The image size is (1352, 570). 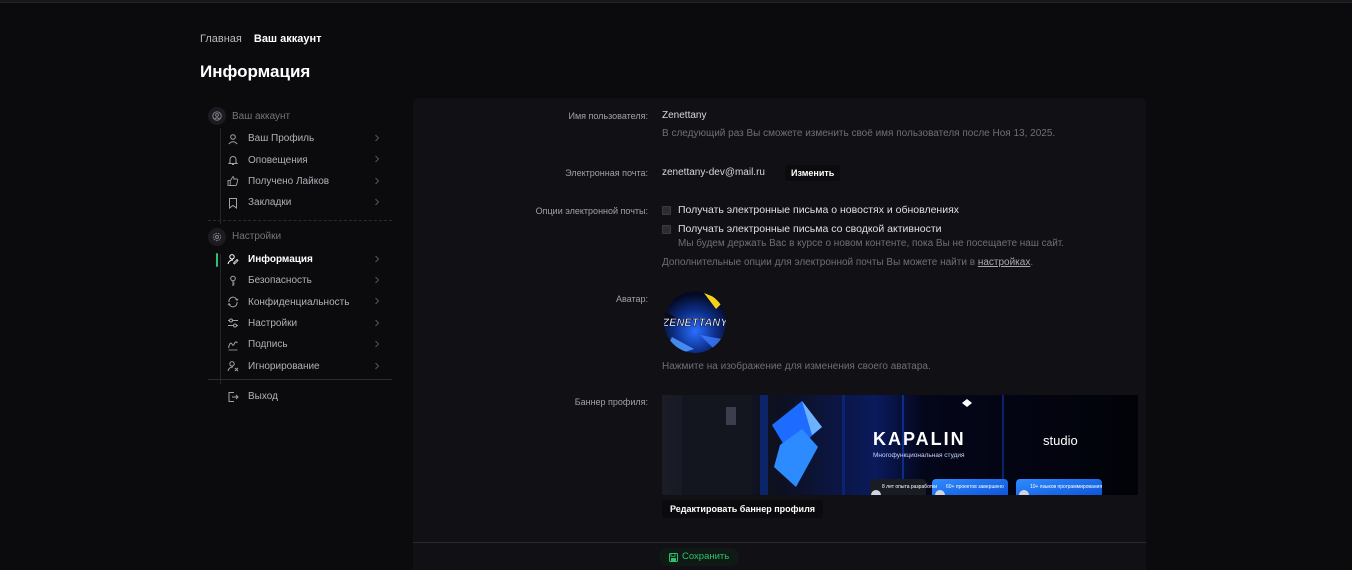 I want to click on edit-banner-button: Редактировать баннер профиля, so click(x=743, y=509).